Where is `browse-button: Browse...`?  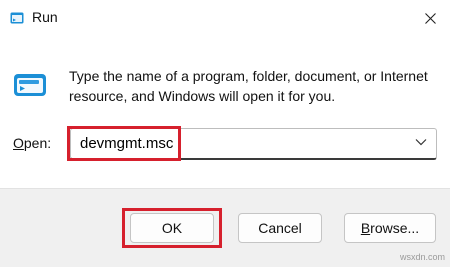
browse-button: Browse... is located at coordinates (390, 228).